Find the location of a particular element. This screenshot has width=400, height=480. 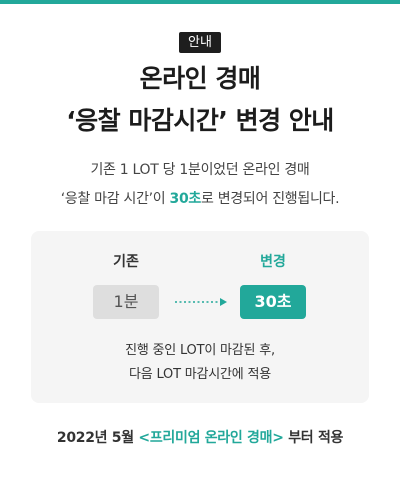

before-value-pill: 1분 is located at coordinates (126, 302).